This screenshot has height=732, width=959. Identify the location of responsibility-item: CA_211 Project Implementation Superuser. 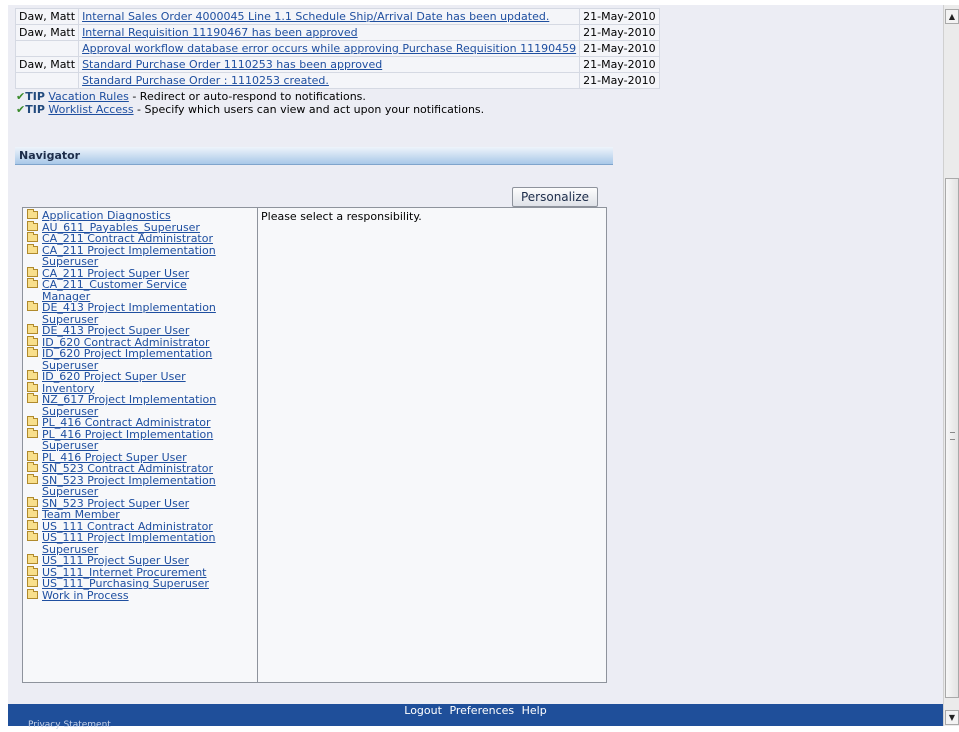
(141, 255).